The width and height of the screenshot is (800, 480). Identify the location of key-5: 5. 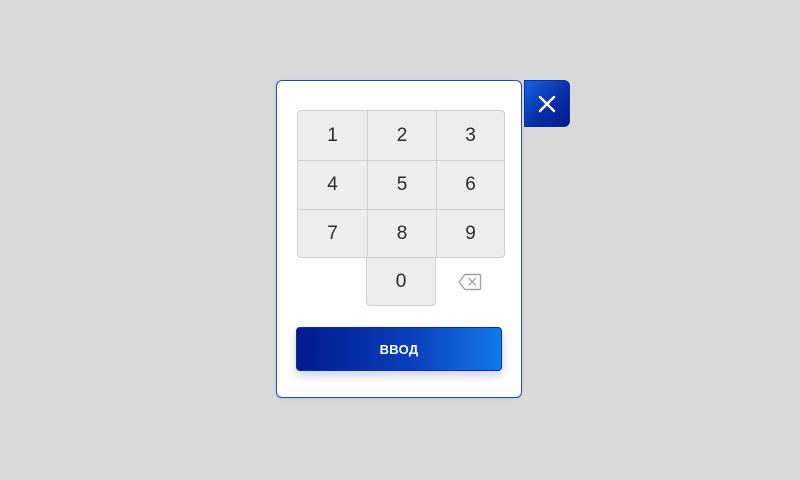
(401, 184).